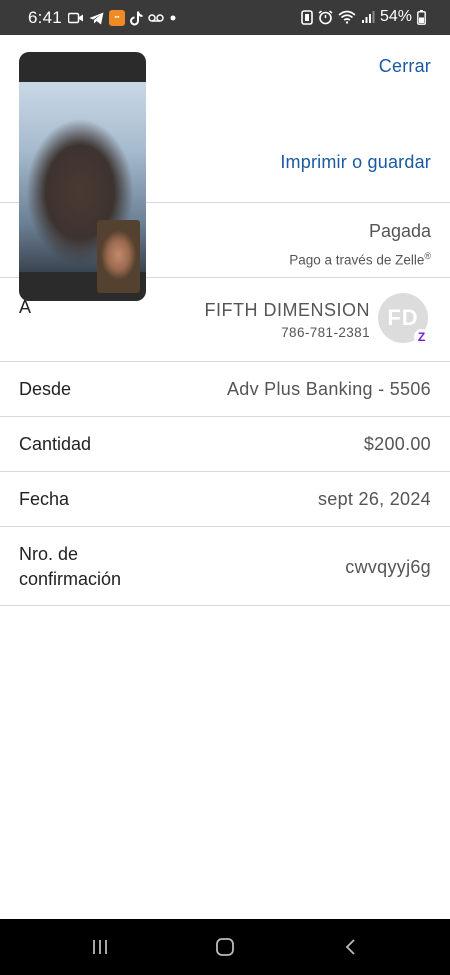  Describe the element at coordinates (357, 260) in the screenshot. I see `payment-method-text: Pago a través de Zelle` at that location.